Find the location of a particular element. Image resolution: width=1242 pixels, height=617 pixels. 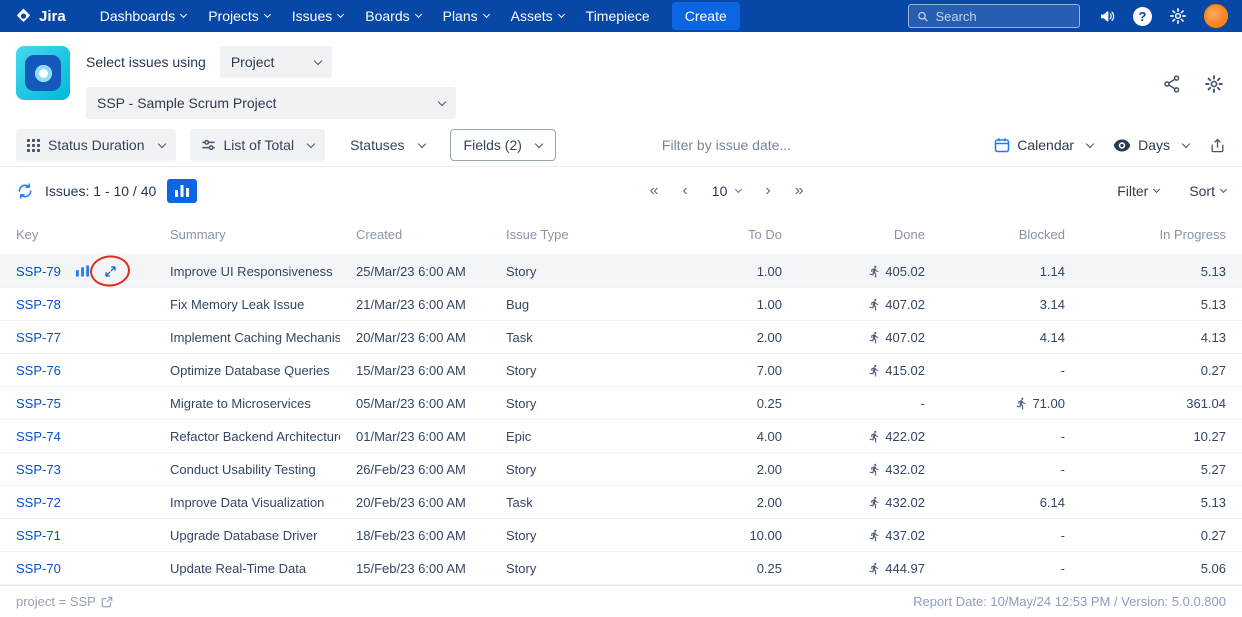

issue-summary-cell: Improve Data Visualization is located at coordinates (247, 502).